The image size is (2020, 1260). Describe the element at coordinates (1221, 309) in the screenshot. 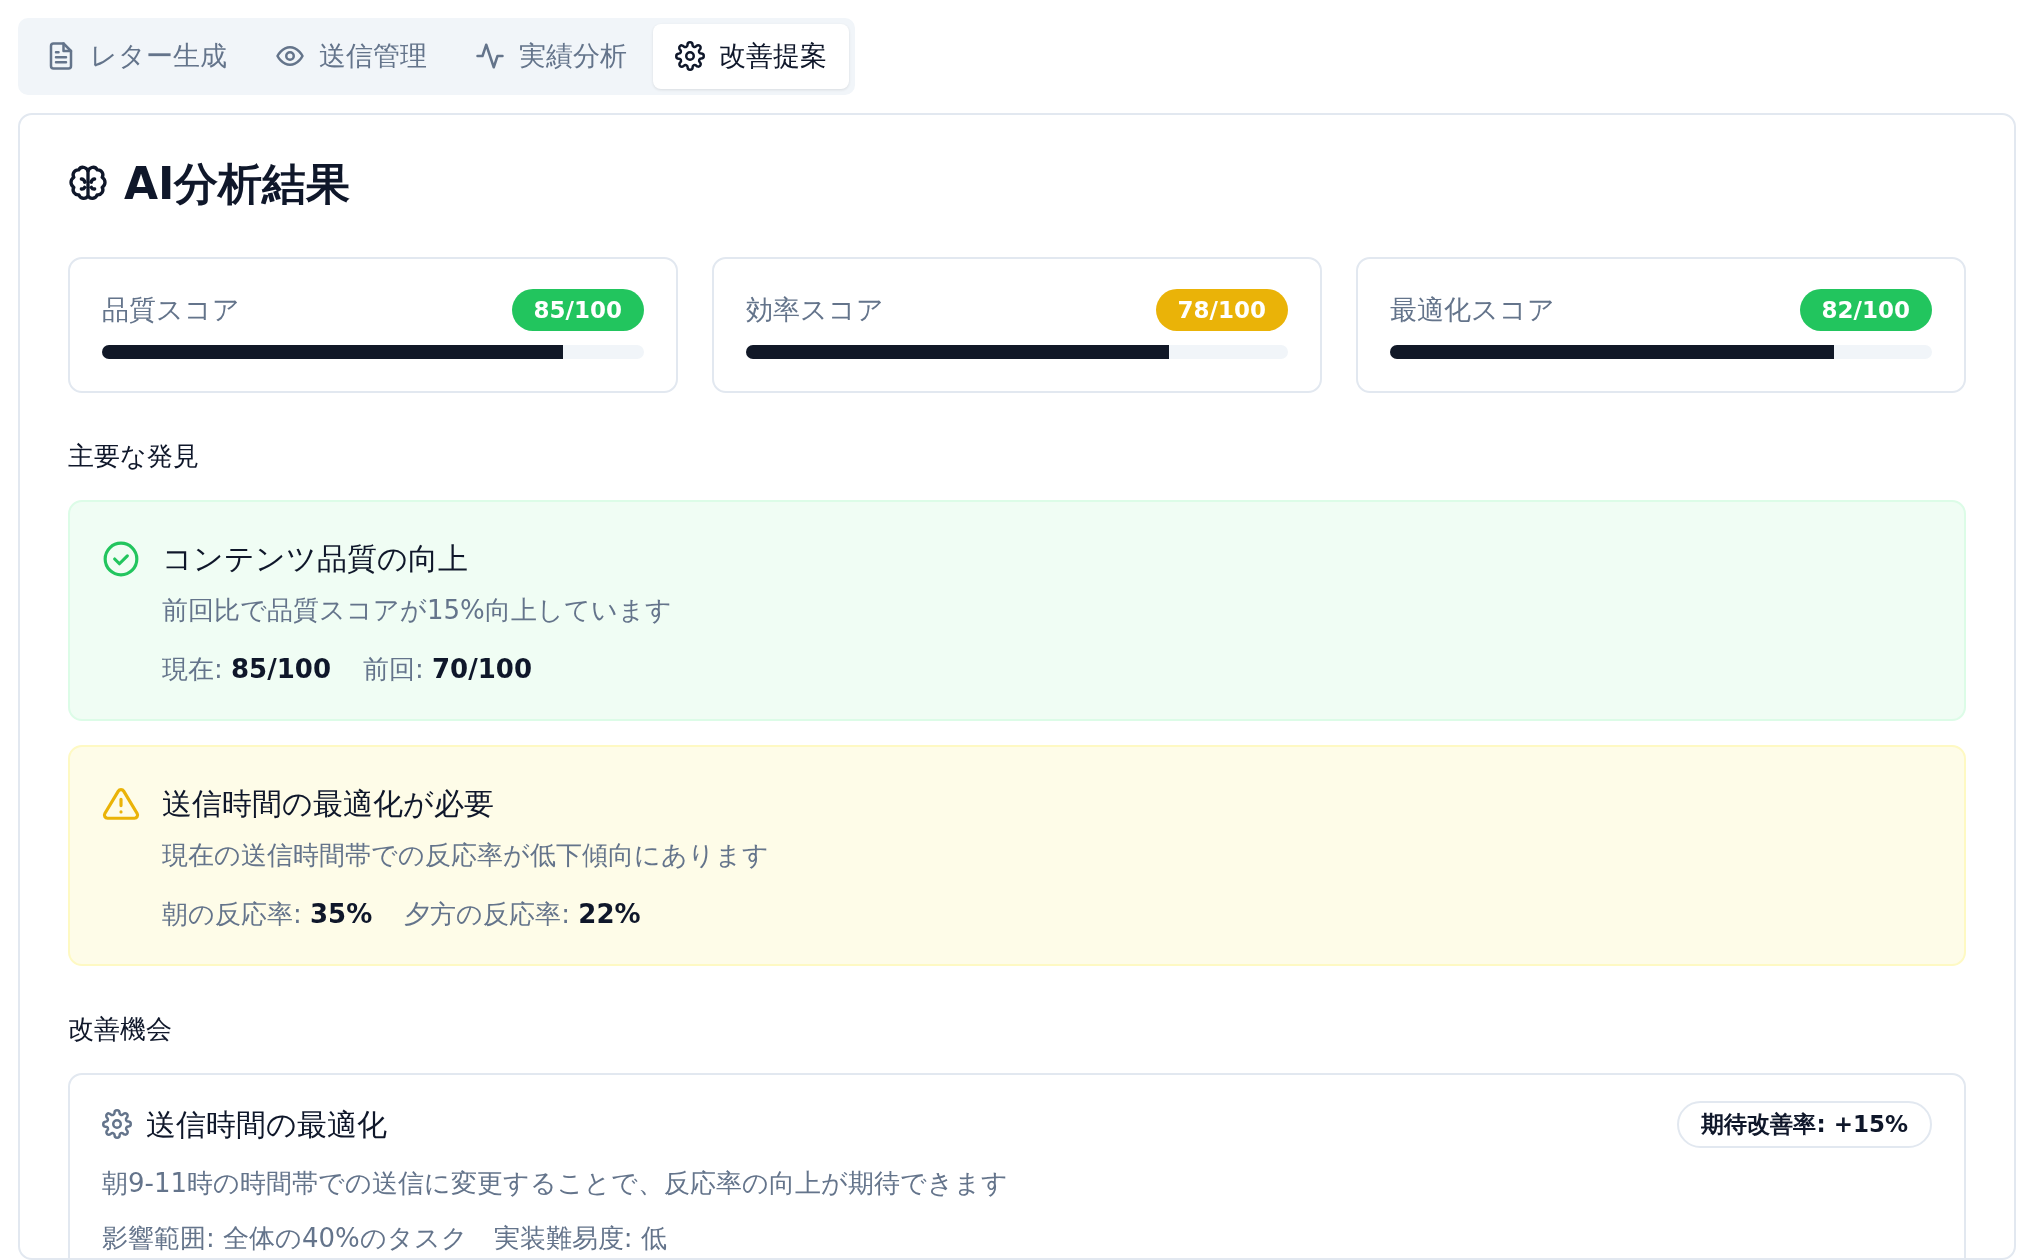

I see `score-badge: 78/100` at that location.